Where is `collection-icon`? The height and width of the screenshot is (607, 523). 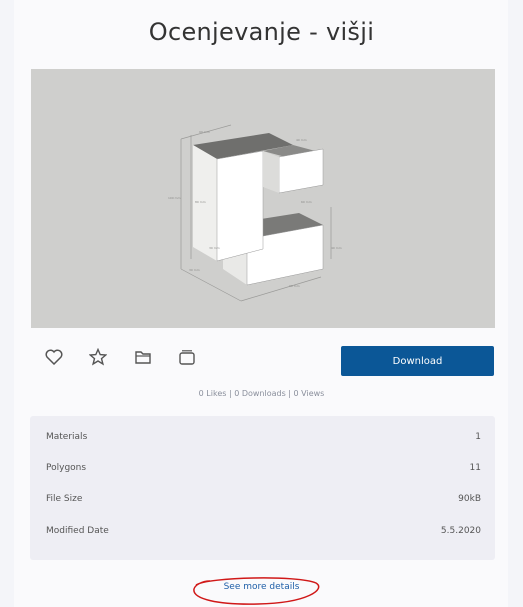
collection-icon is located at coordinates (187, 357).